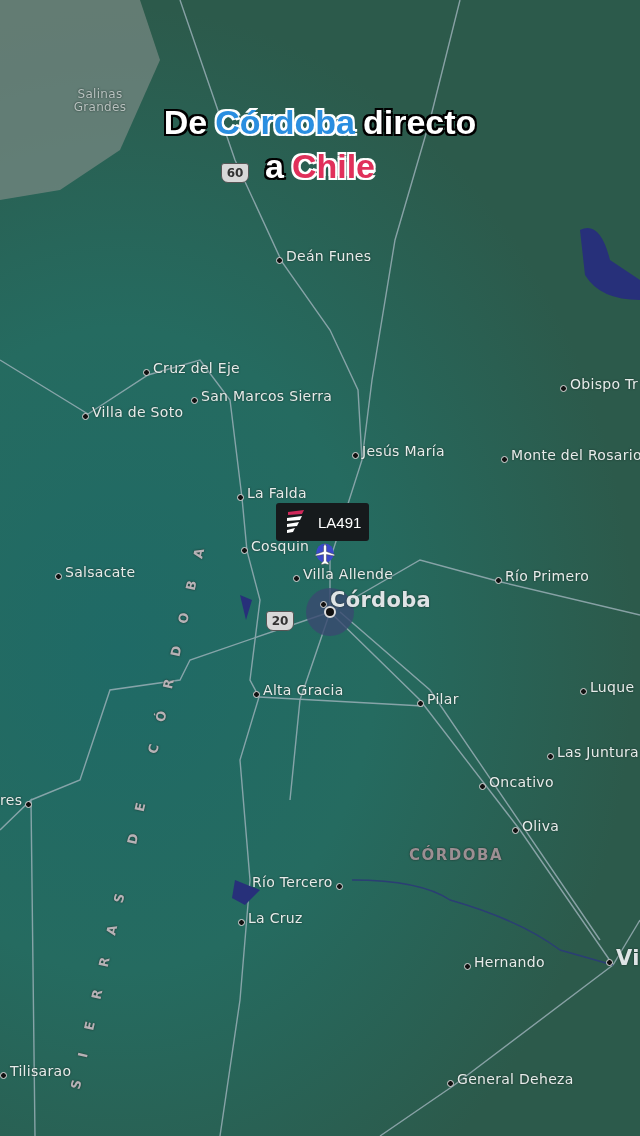 Image resolution: width=640 pixels, height=1136 pixels. I want to click on airline-logo-icon, so click(295, 522).